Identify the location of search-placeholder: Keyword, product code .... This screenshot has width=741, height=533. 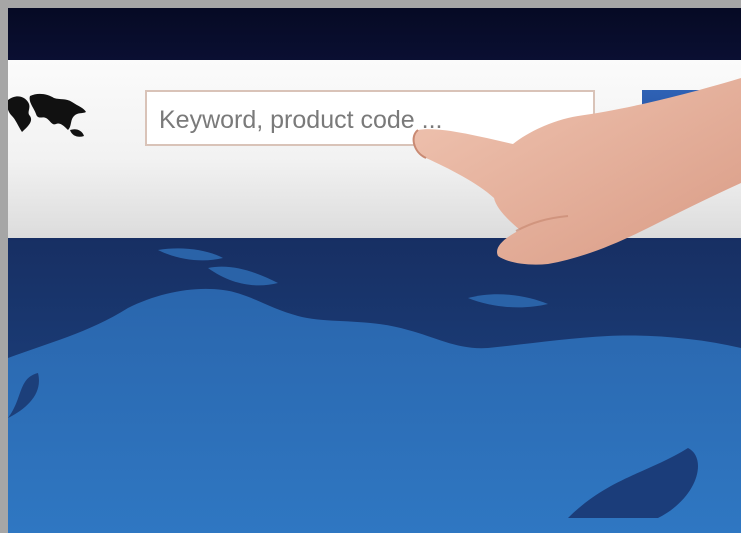
(301, 120).